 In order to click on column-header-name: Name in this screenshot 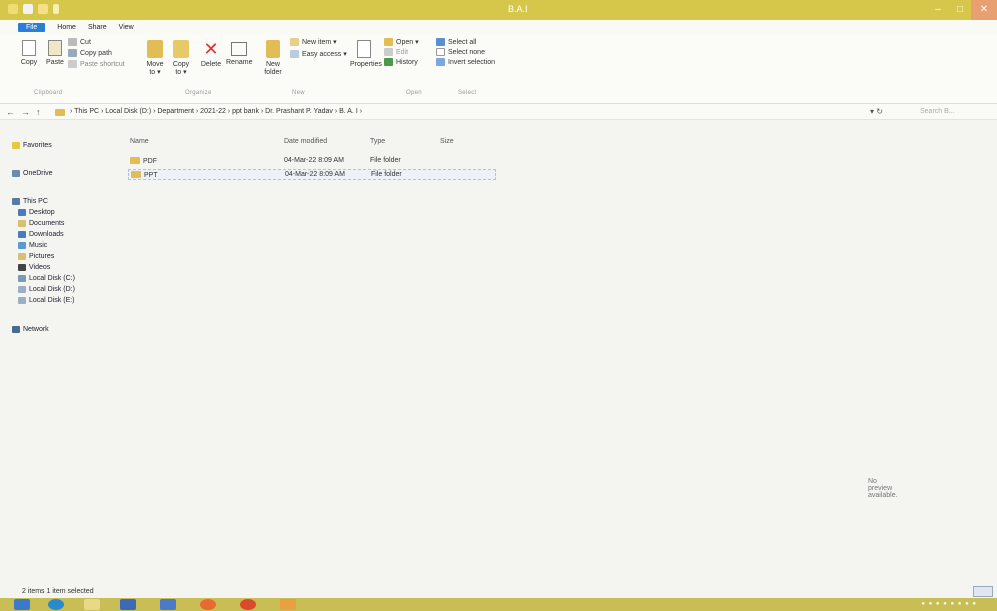, I will do `click(139, 141)`.